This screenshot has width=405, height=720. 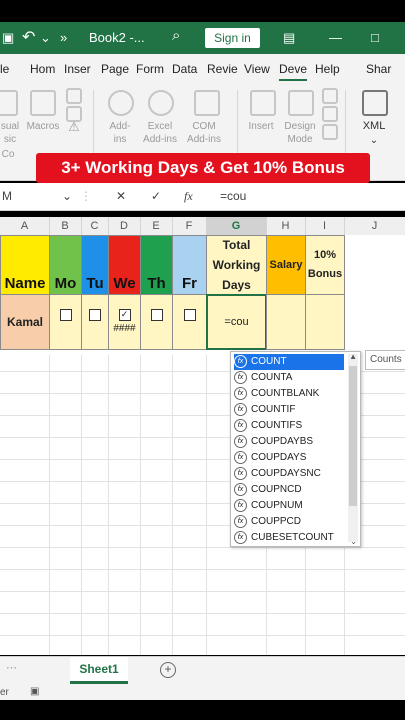 I want to click on column-header-j: J, so click(x=374, y=226).